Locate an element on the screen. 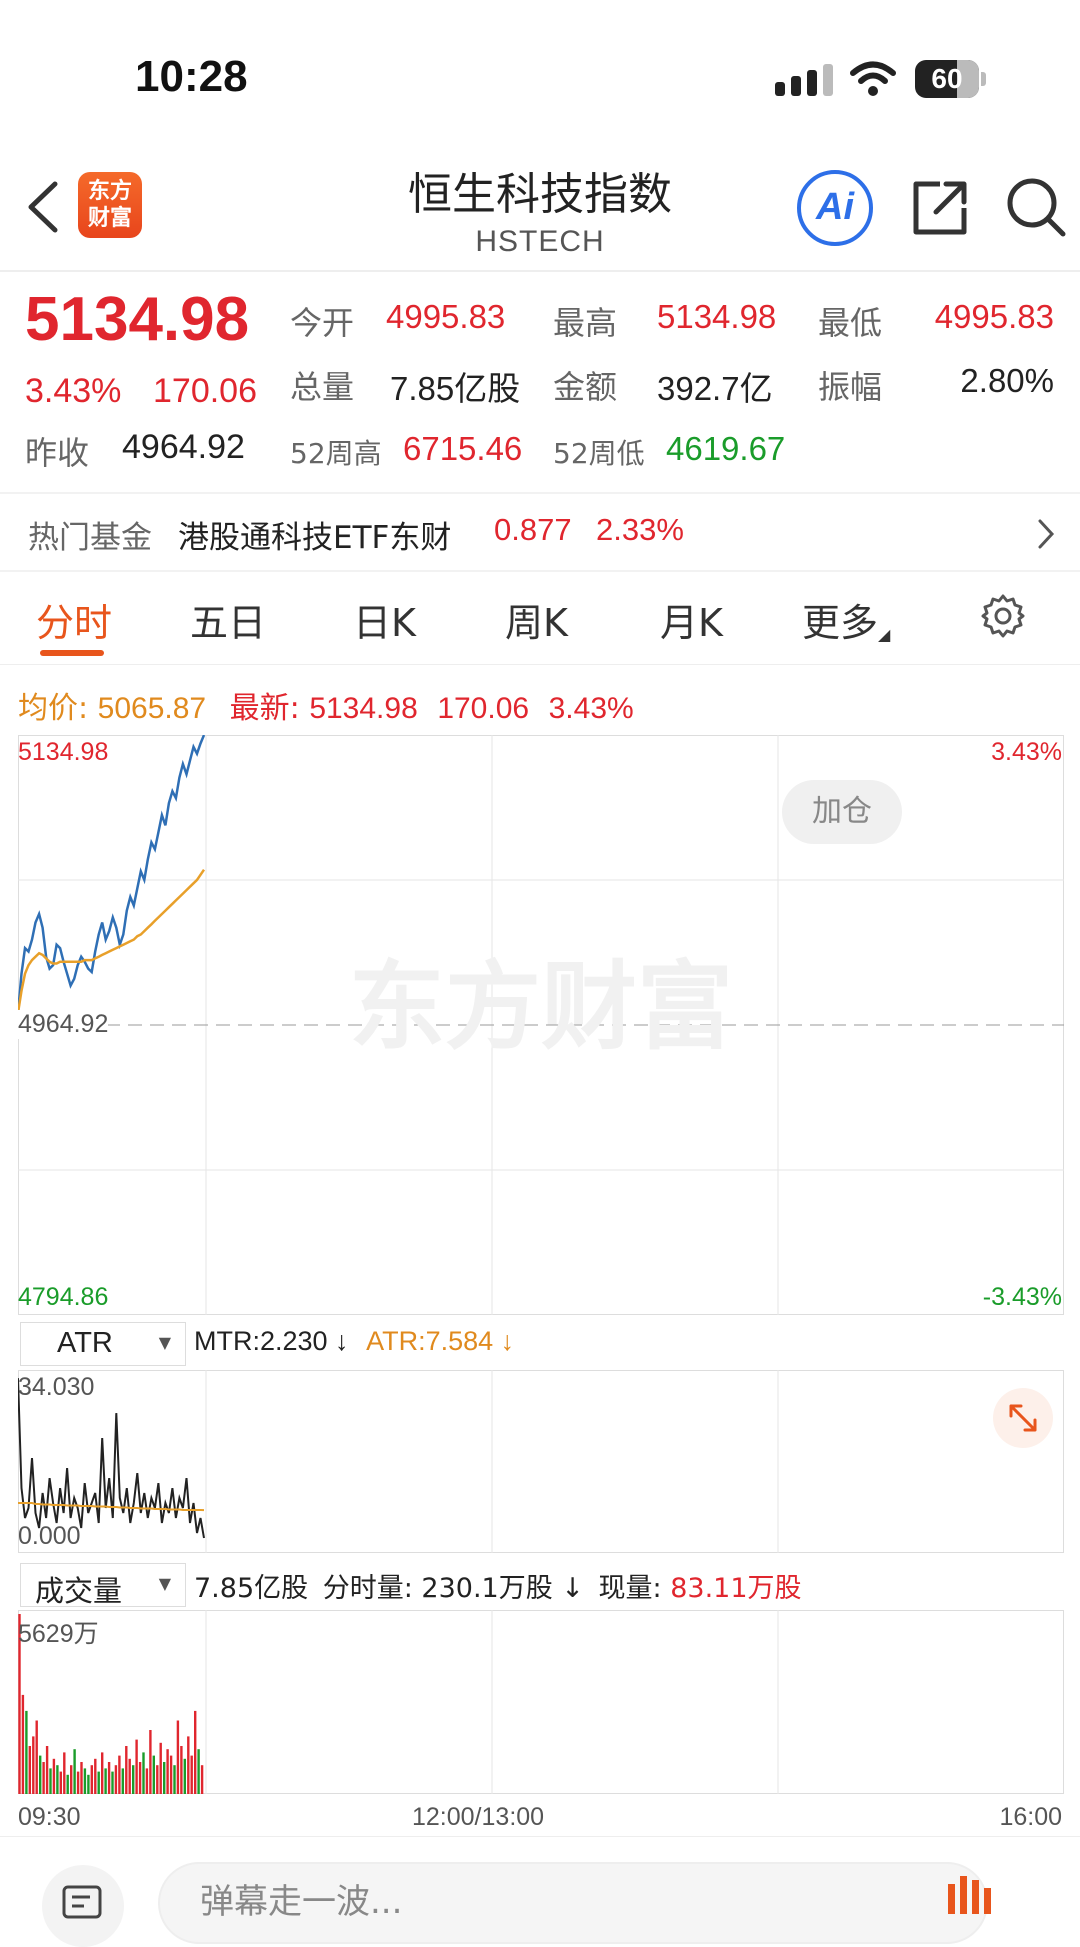 The width and height of the screenshot is (1080, 1947). chart-watermark: 东方财富 is located at coordinates (541, 1007).